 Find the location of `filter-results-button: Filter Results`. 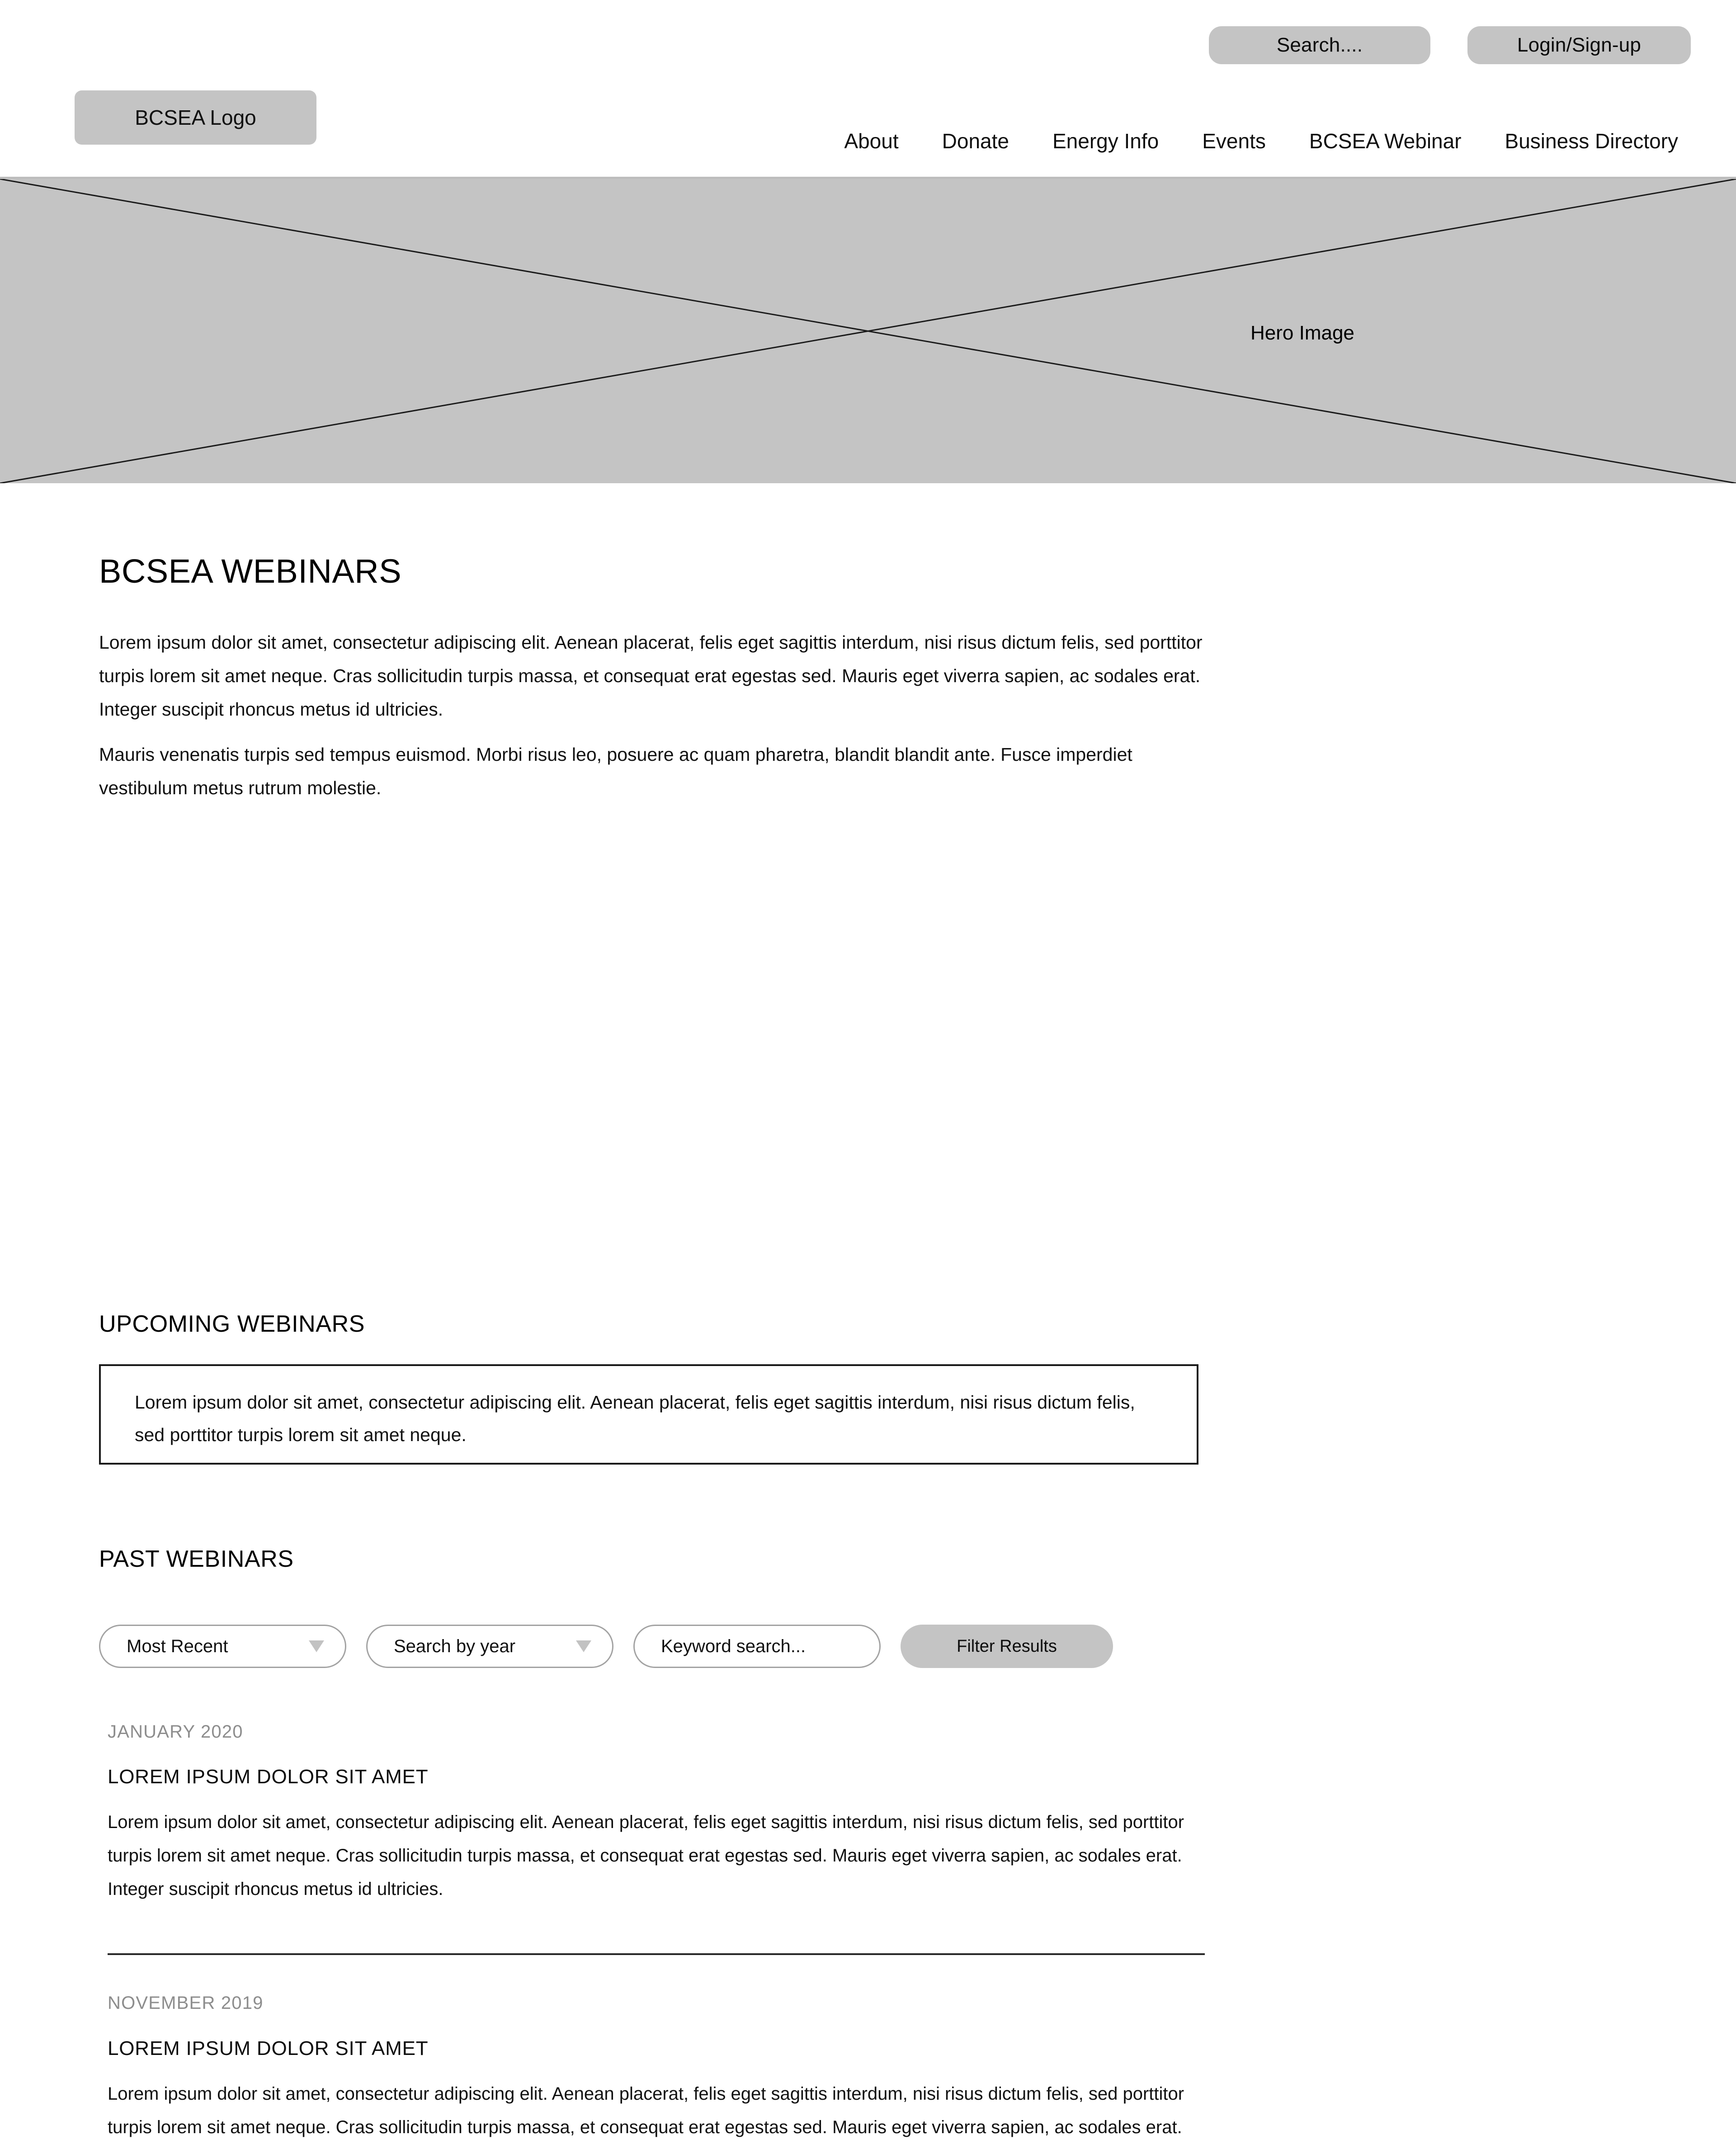

filter-results-button: Filter Results is located at coordinates (1007, 1647).